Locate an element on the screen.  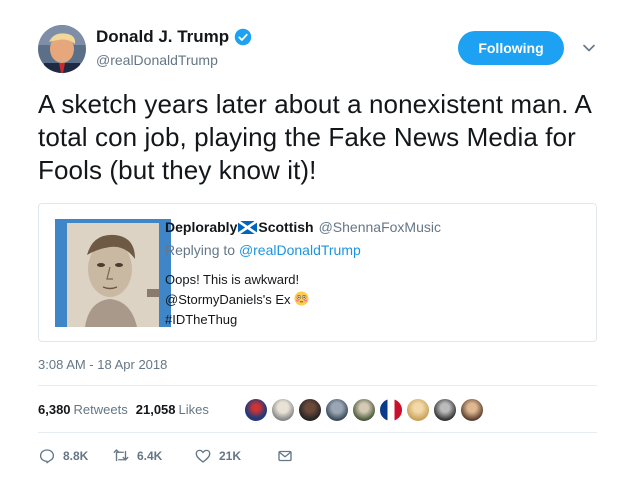
quoted-author-handle: @ShennaFoxMusic is located at coordinates (379, 227).